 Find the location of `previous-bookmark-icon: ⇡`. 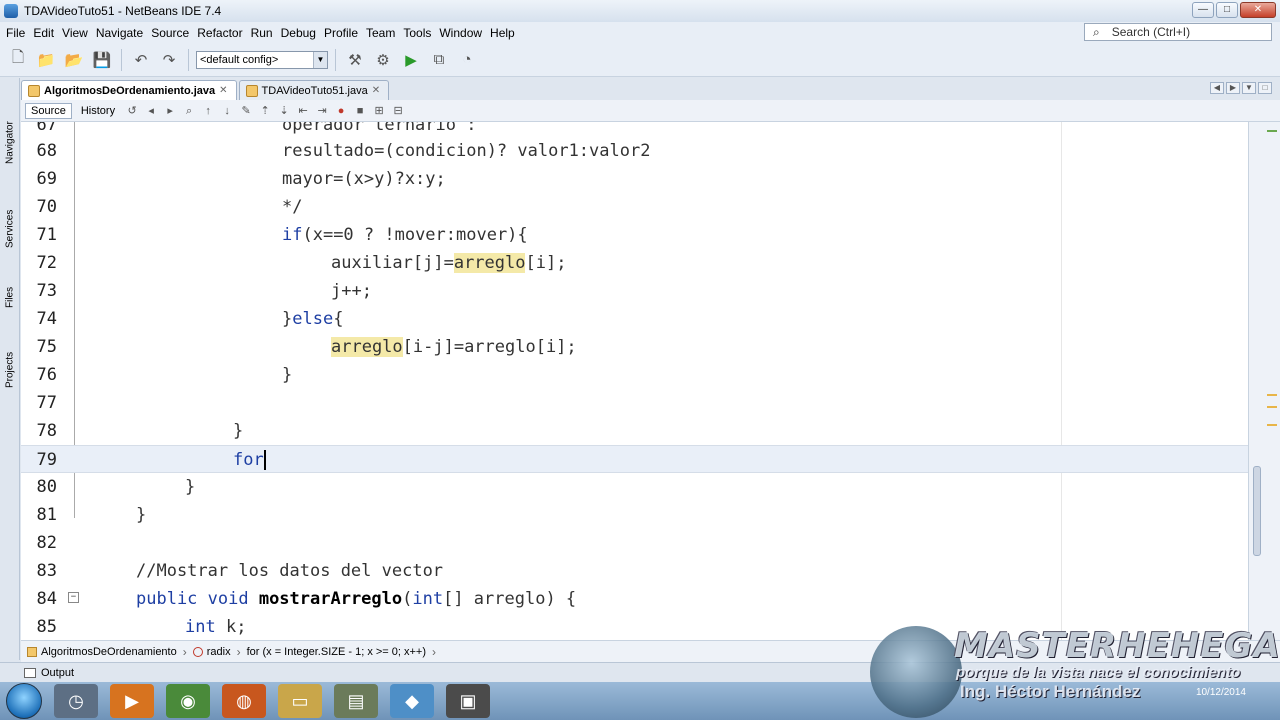

previous-bookmark-icon: ⇡ is located at coordinates (265, 111).